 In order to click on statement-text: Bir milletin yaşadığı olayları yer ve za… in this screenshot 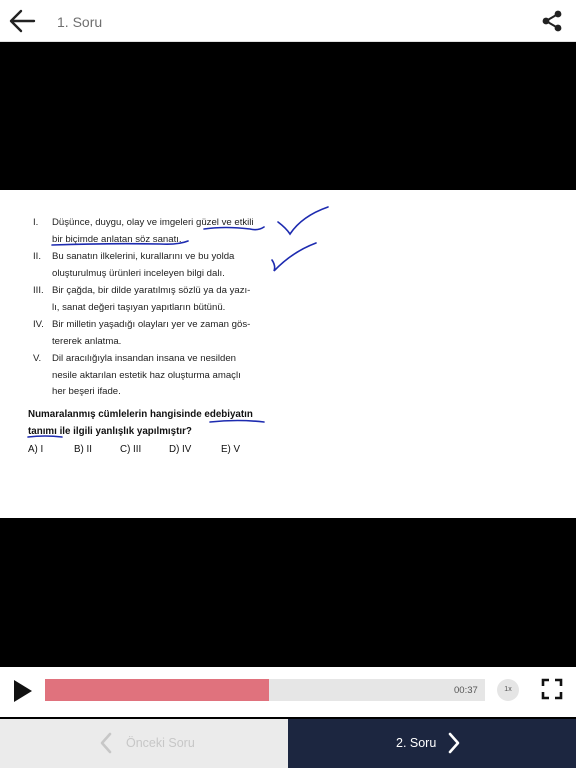, I will do `click(151, 333)`.